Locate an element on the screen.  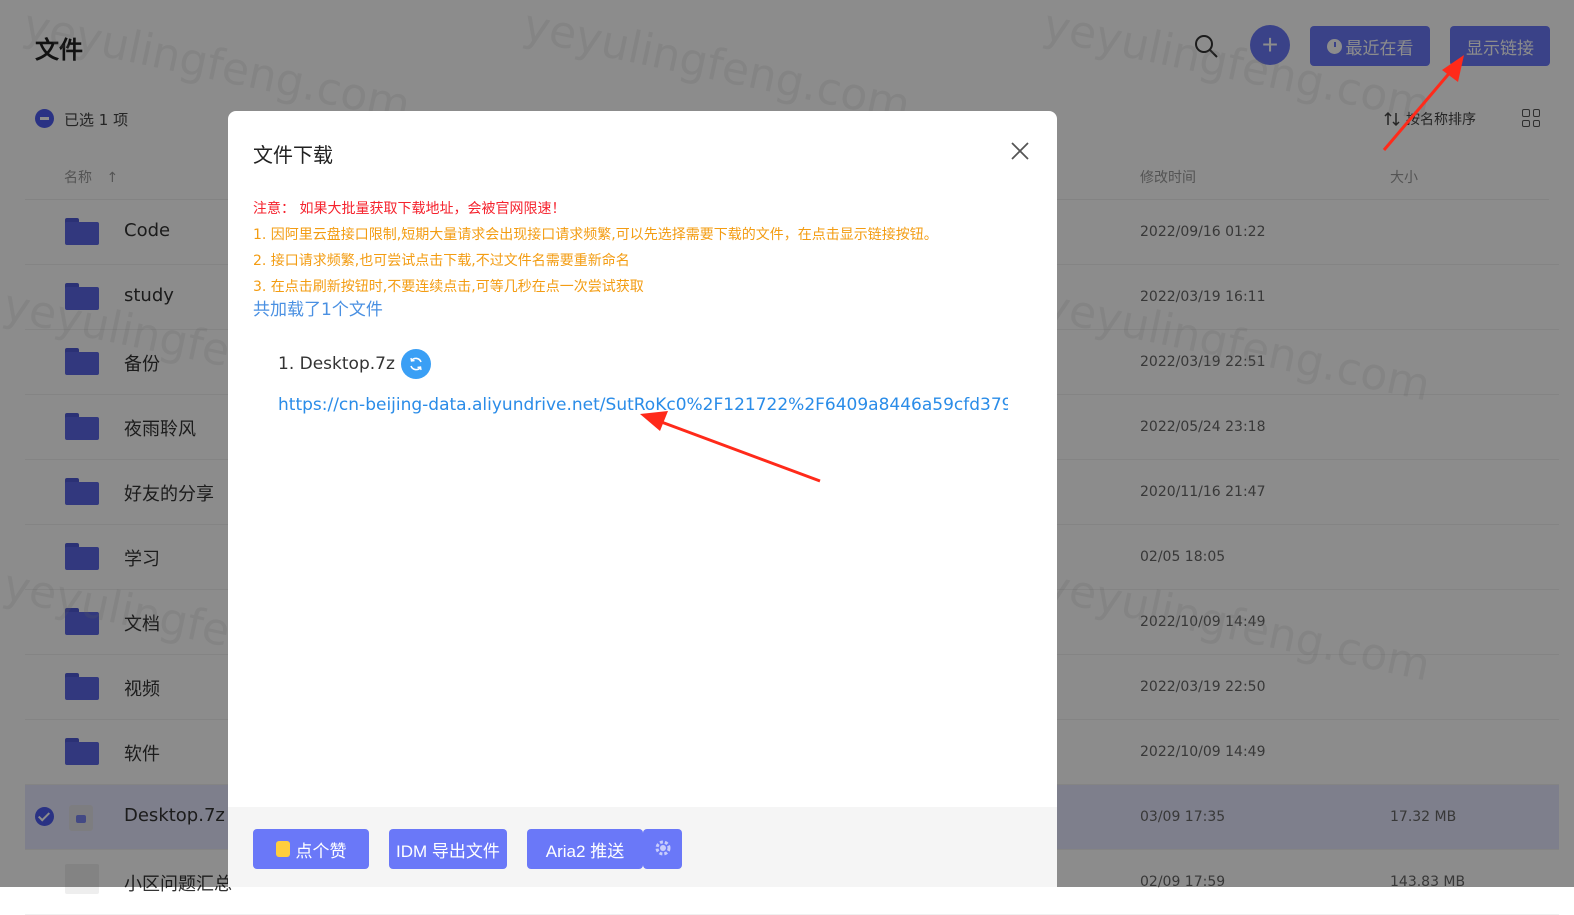
gear-icon is located at coordinates (662, 847).